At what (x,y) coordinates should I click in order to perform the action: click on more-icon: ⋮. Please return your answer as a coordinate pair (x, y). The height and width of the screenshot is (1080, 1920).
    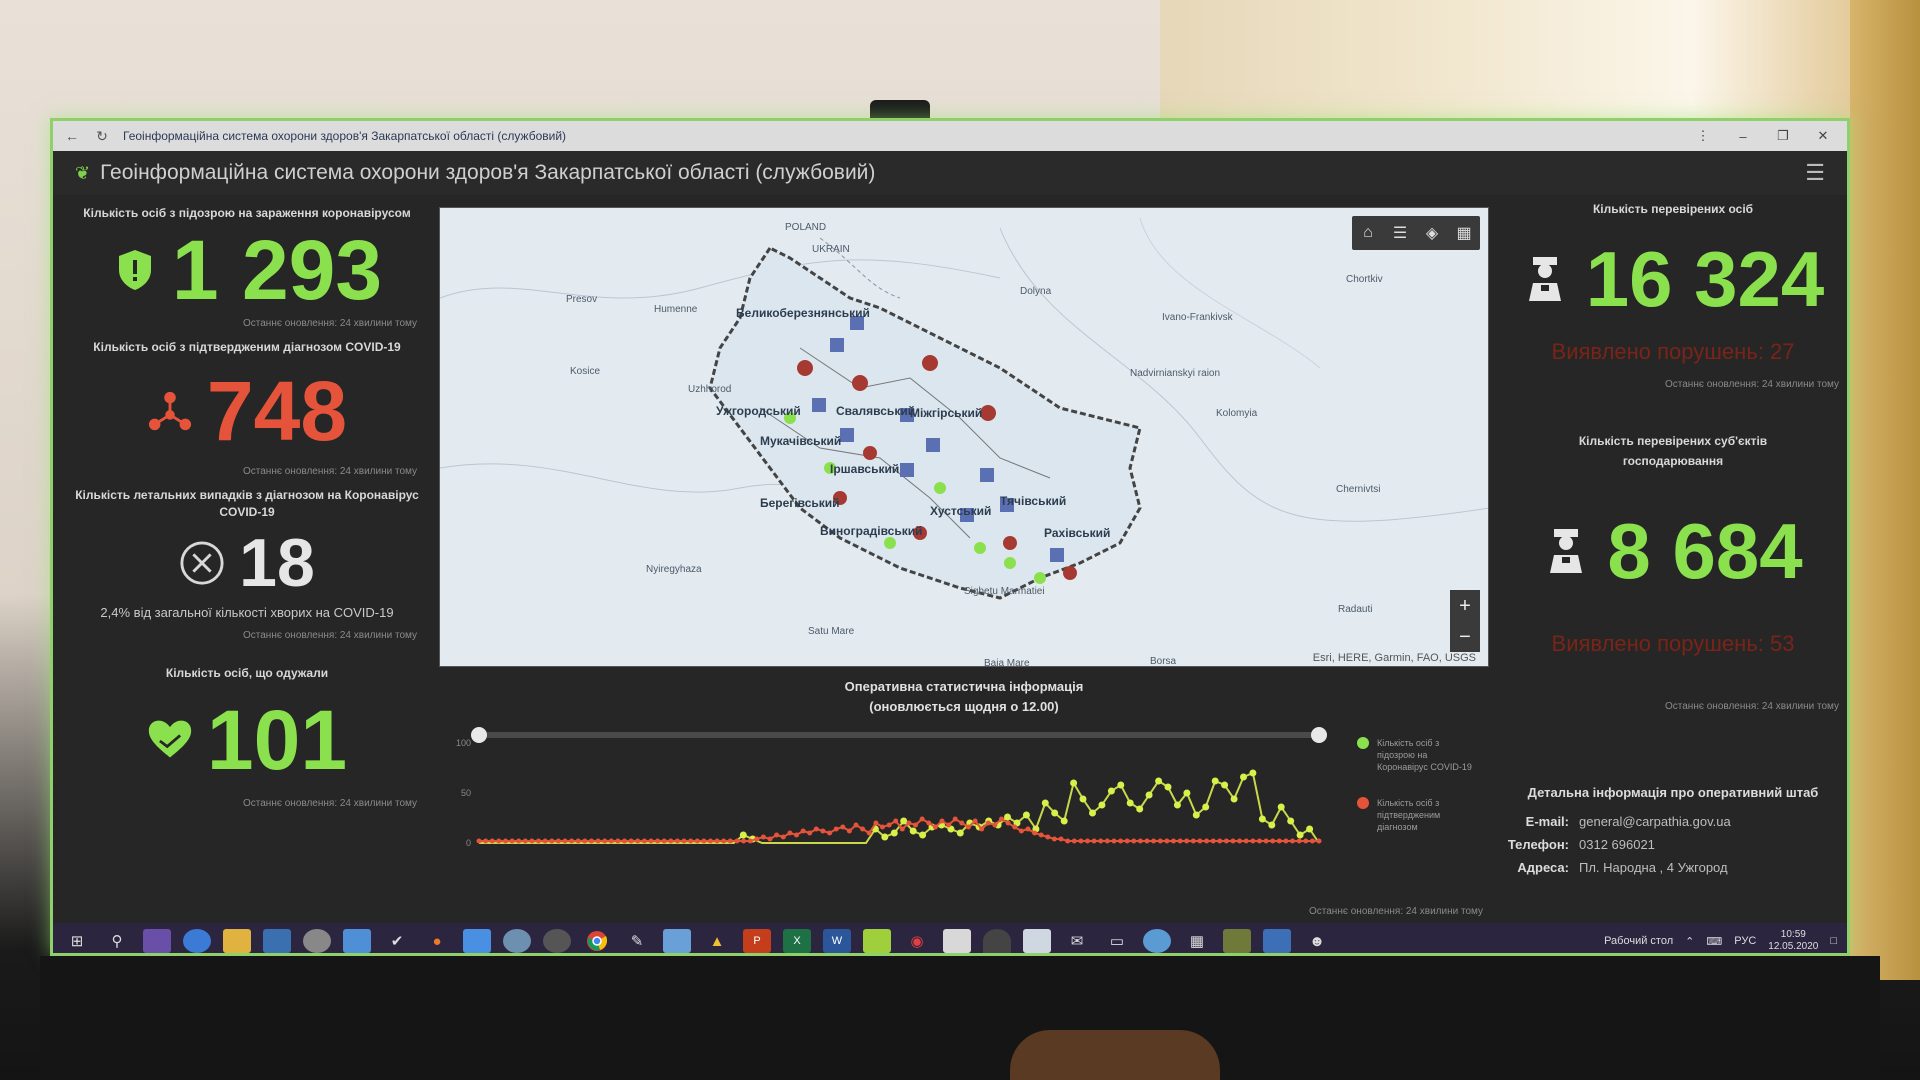
    Looking at the image, I should click on (1703, 136).